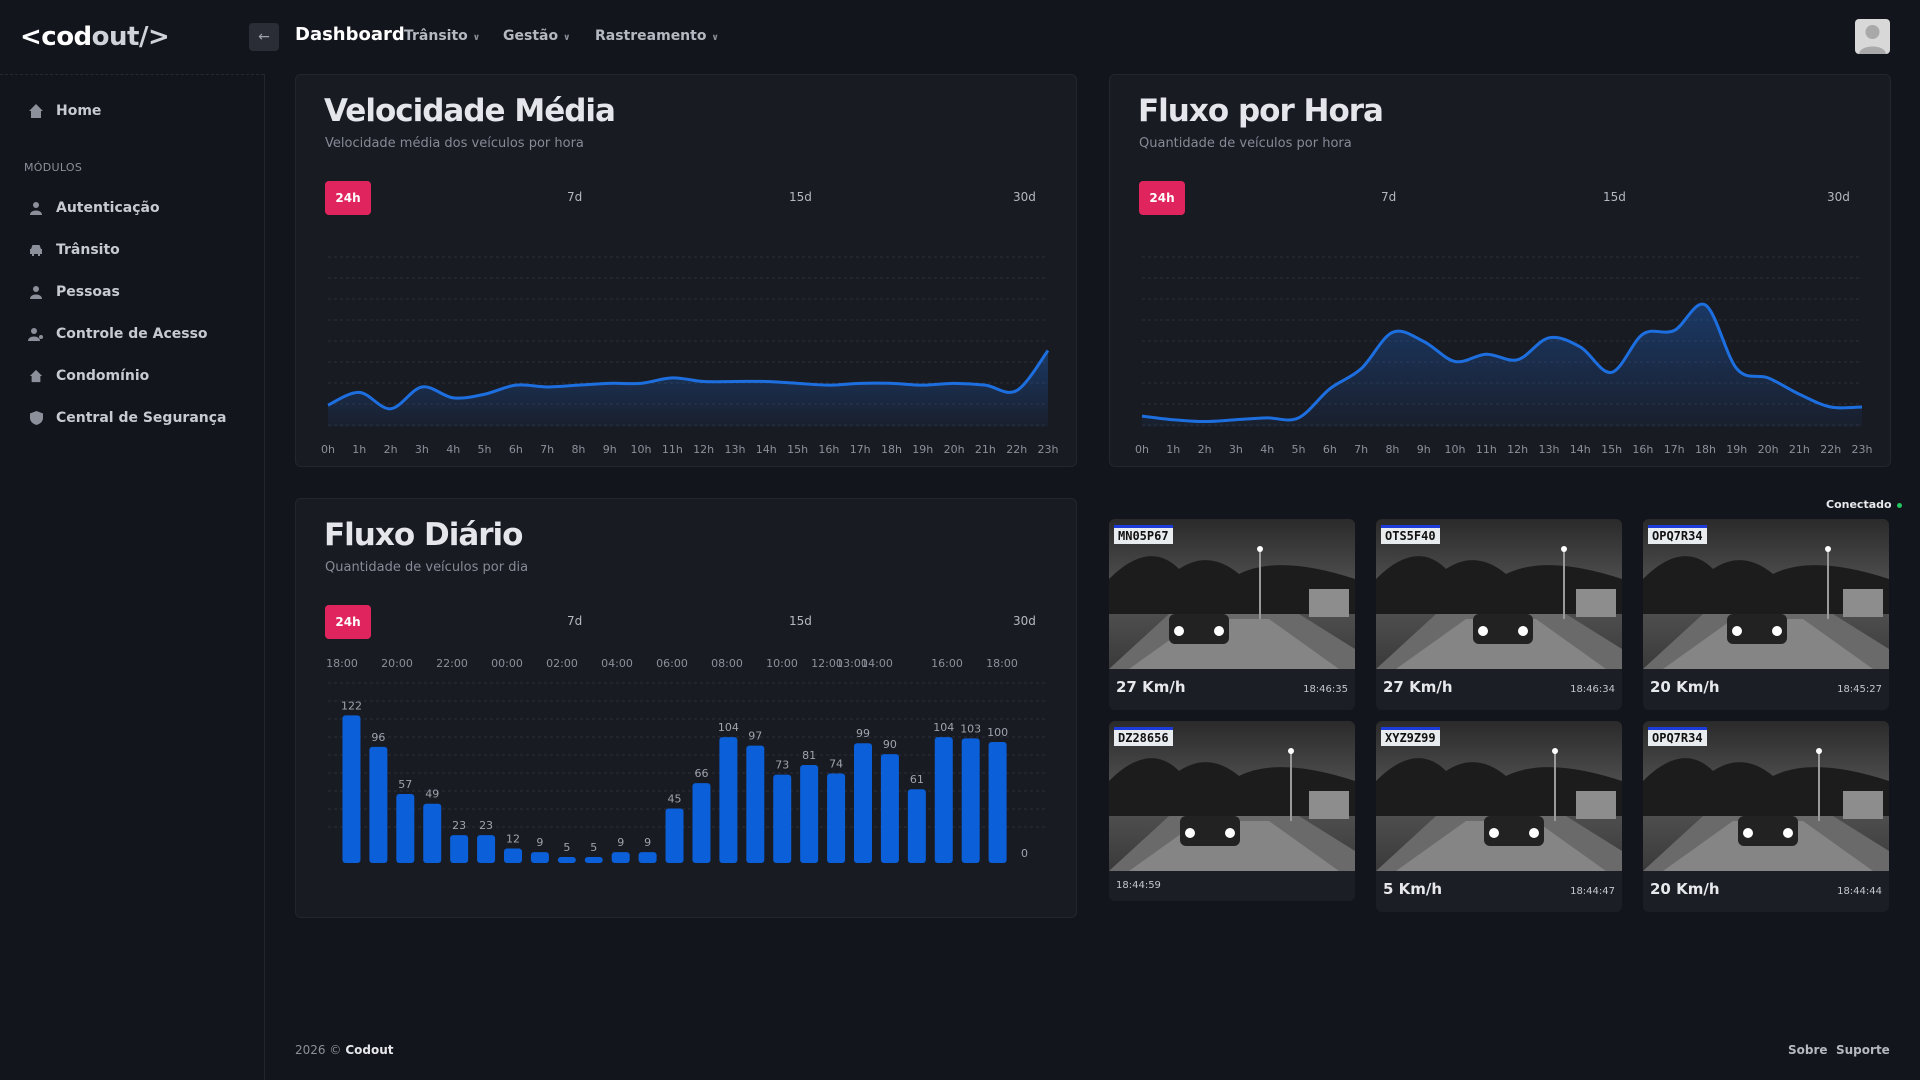 The height and width of the screenshot is (1080, 1920). Describe the element at coordinates (88, 376) in the screenshot. I see `sidebar-item-condominio: Condomínio` at that location.